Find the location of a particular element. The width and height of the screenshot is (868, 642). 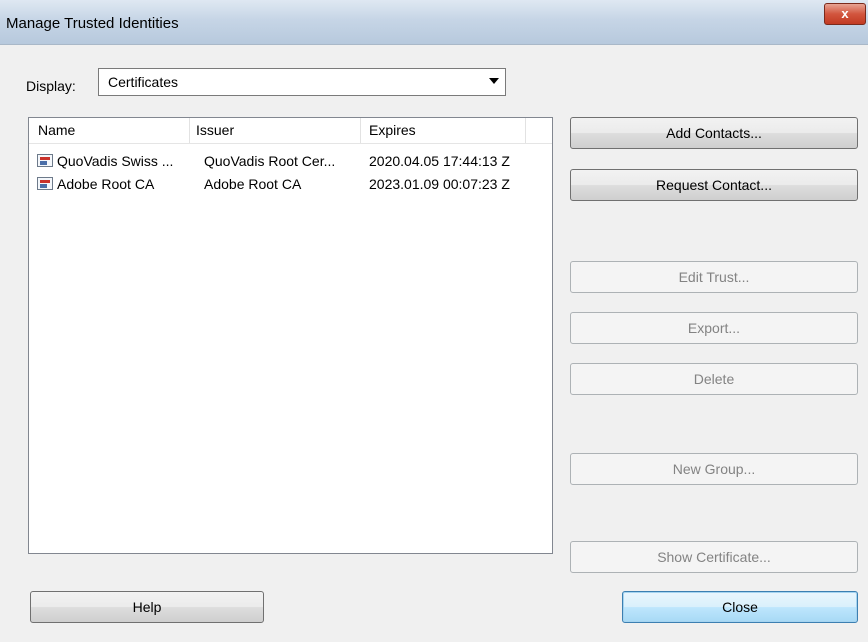

window-close-button: x is located at coordinates (845, 14).